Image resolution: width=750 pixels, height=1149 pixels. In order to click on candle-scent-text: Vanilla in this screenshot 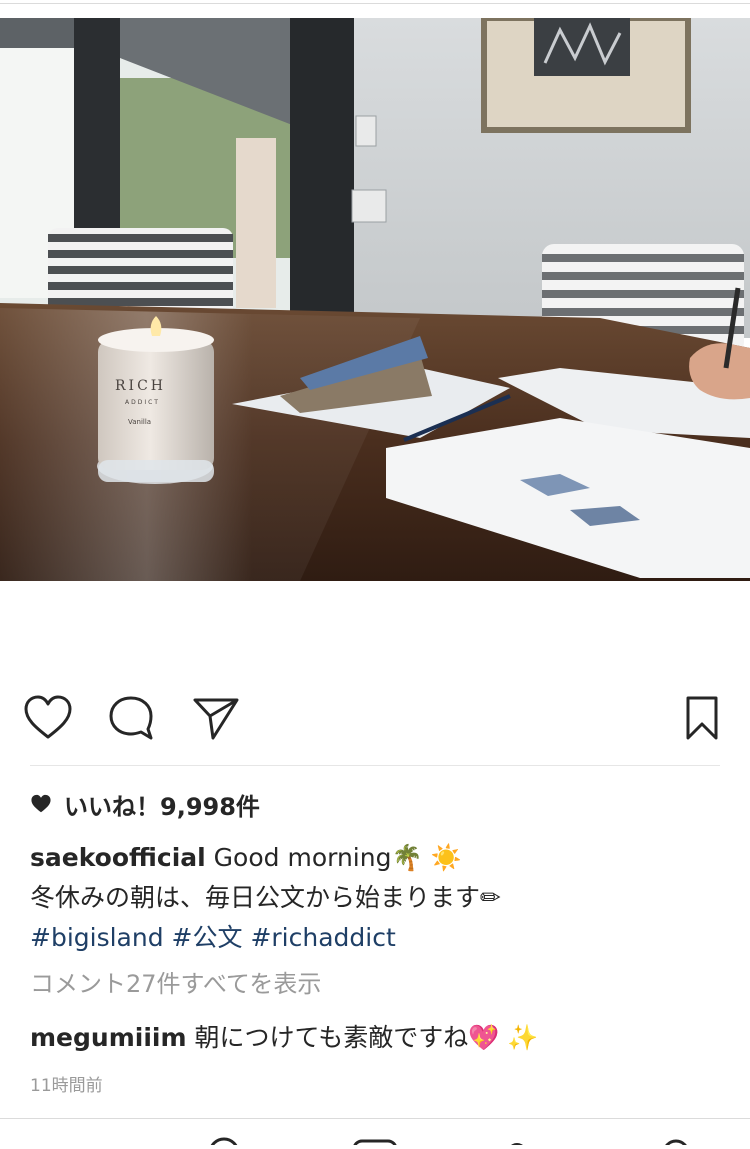, I will do `click(139, 422)`.